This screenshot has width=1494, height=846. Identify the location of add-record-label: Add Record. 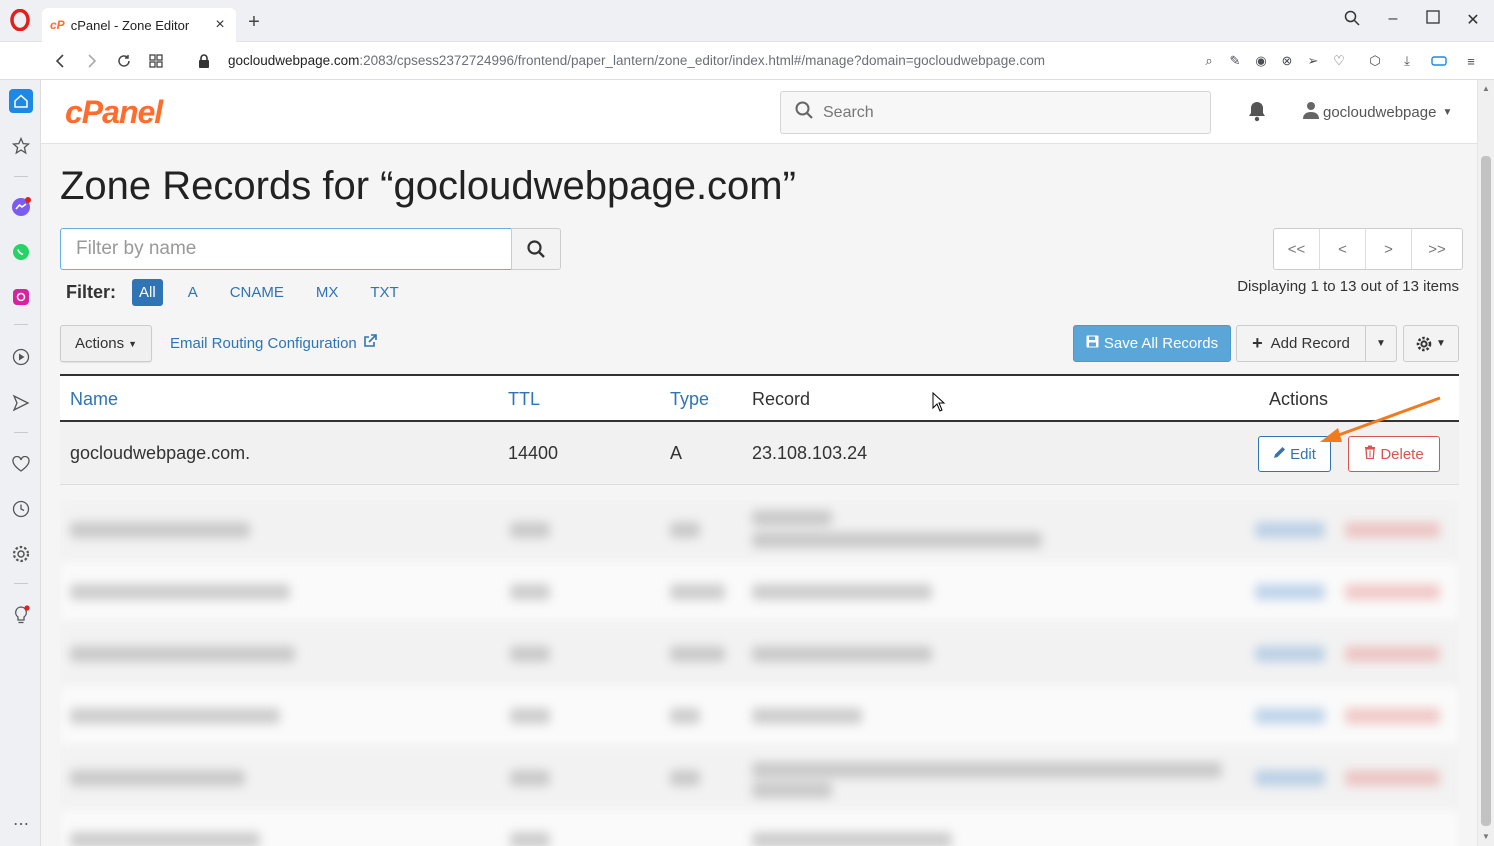
(1310, 343).